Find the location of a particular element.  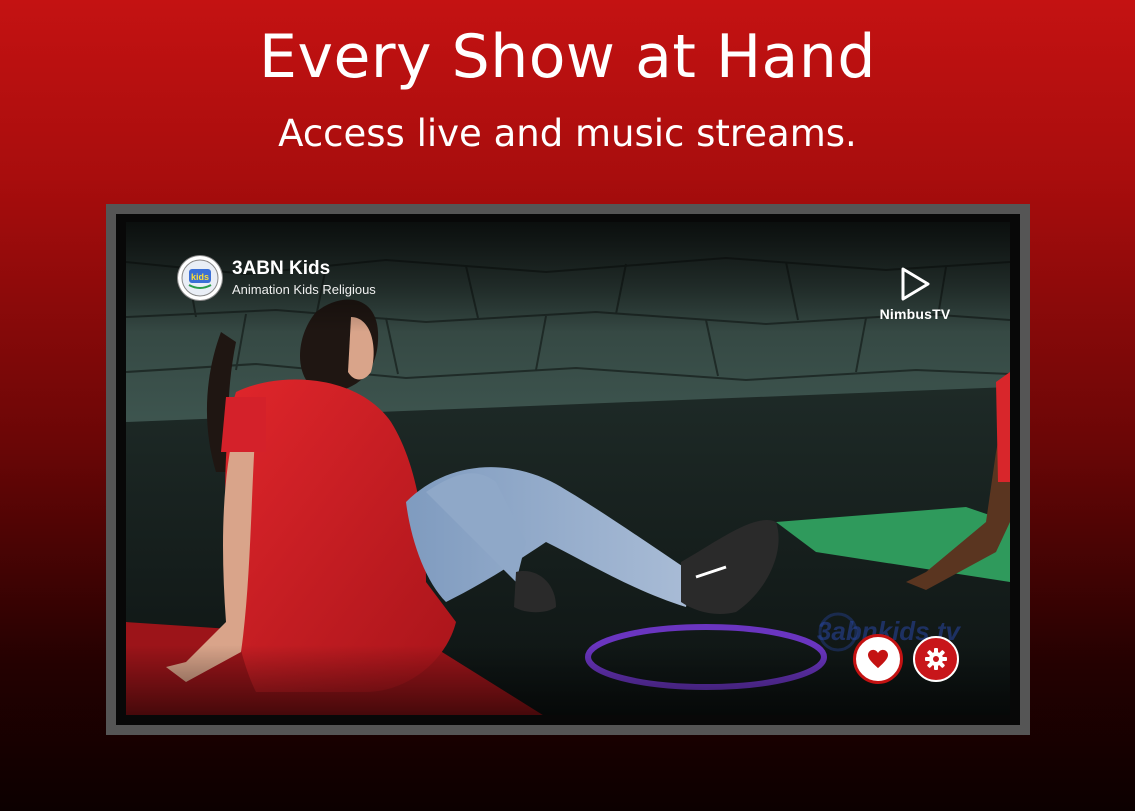

channel-name: 3ABN Kids is located at coordinates (281, 268).